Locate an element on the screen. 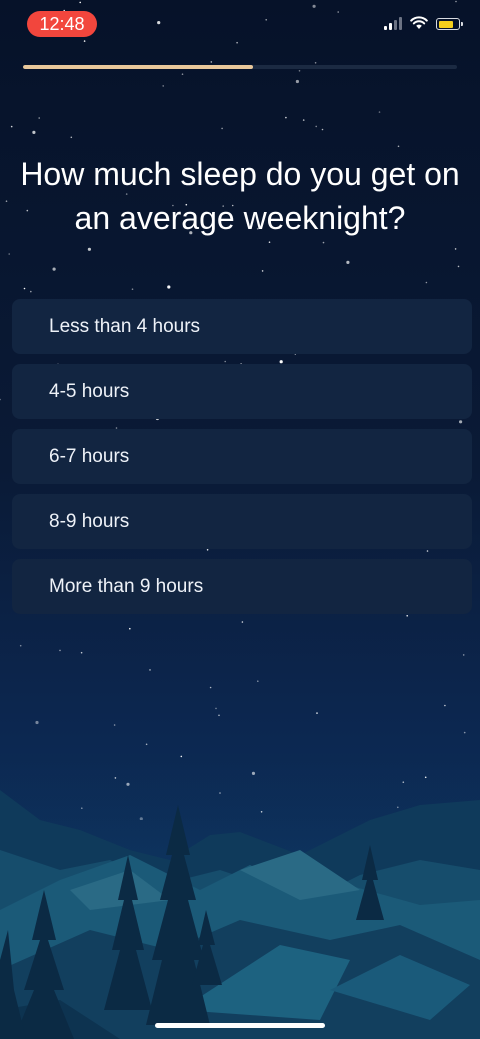  option-label: Less than 4 hours is located at coordinates (125, 326).